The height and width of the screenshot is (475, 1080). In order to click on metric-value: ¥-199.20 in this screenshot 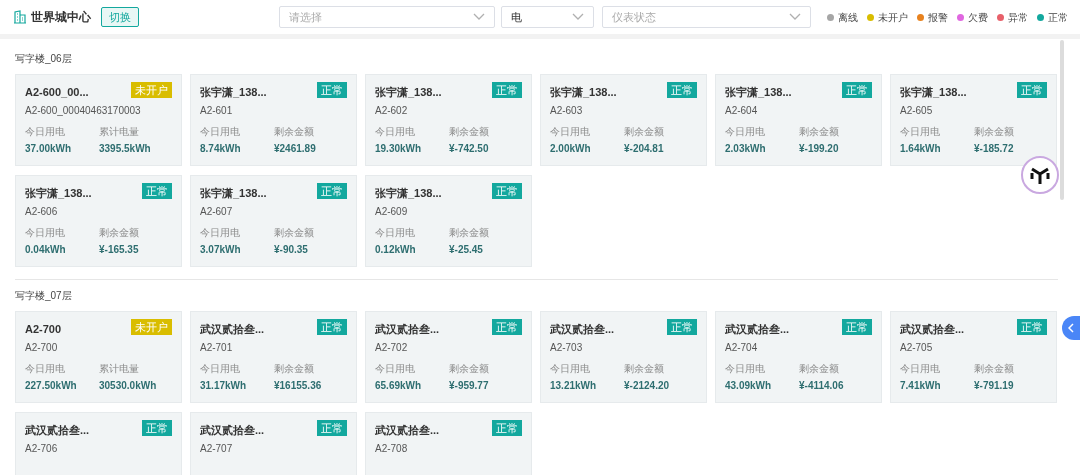, I will do `click(819, 148)`.